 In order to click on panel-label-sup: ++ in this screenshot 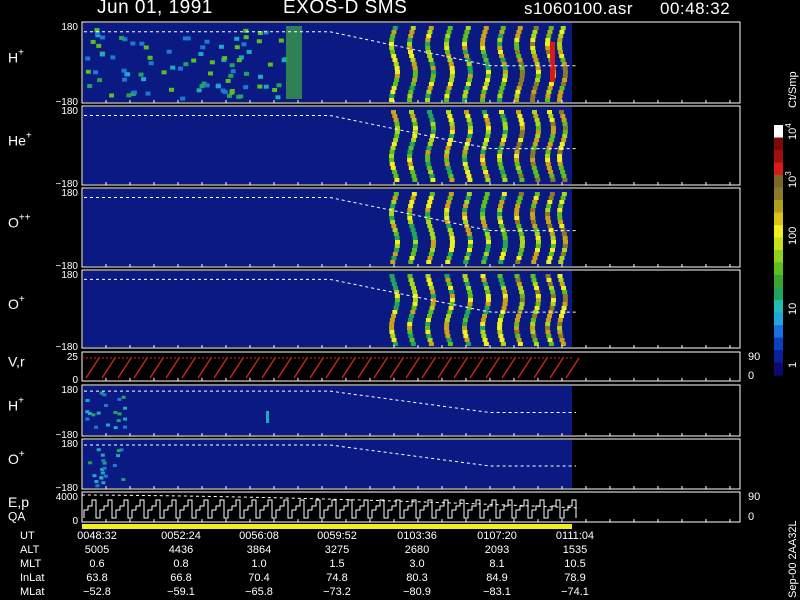, I will do `click(25, 218)`.